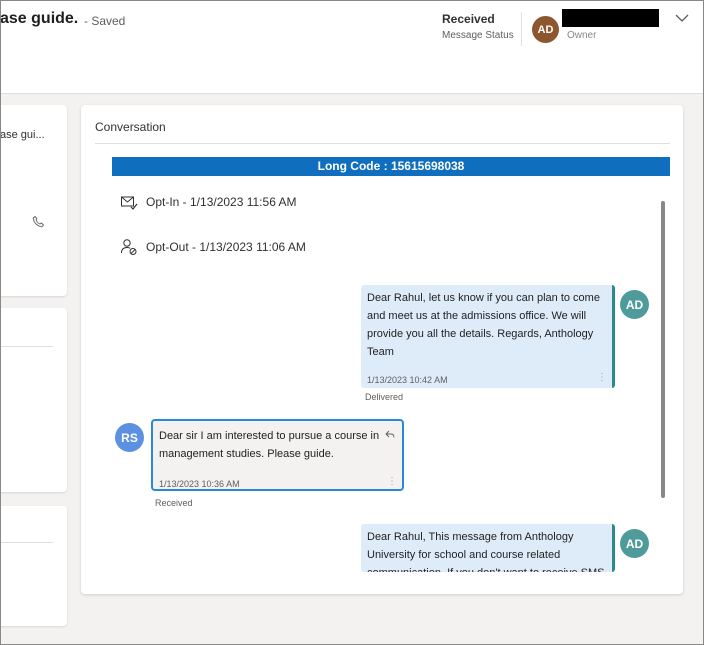 The height and width of the screenshot is (645, 704). Describe the element at coordinates (246, 454) in the screenshot. I see `message-text-line: management studies. Please guide.` at that location.